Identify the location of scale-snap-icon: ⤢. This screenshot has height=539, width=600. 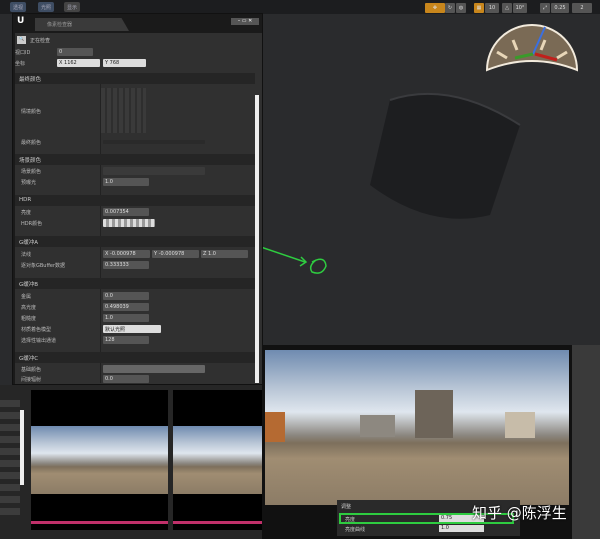
(545, 8).